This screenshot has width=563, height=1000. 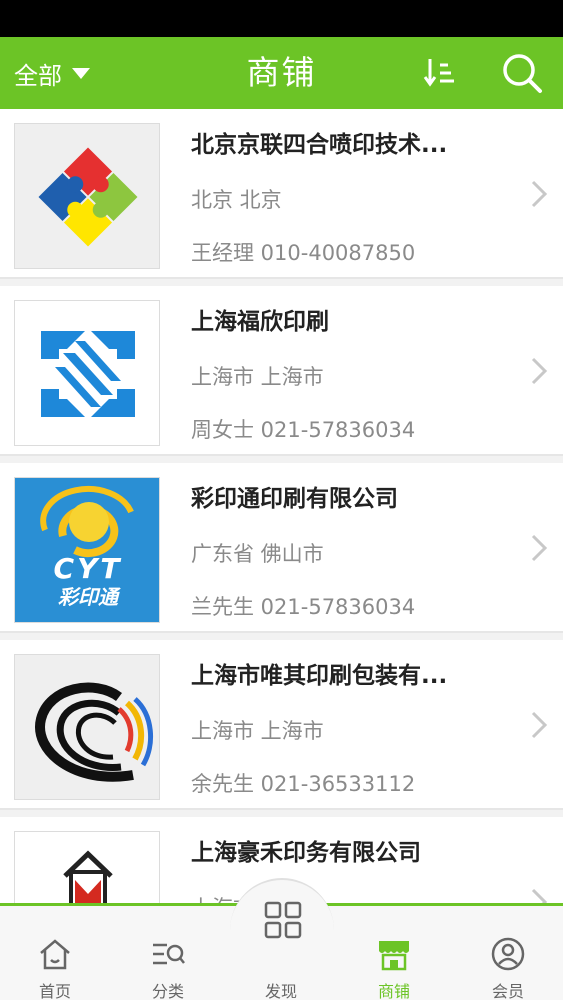 What do you see at coordinates (38, 75) in the screenshot?
I see `filter-label: 全部` at bounding box center [38, 75].